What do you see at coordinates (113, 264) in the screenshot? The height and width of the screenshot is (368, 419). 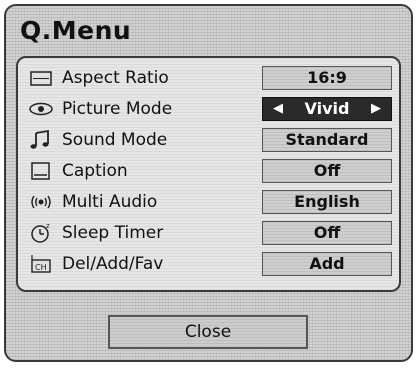 I see `menu-item-label: Del/Add/Fav` at bounding box center [113, 264].